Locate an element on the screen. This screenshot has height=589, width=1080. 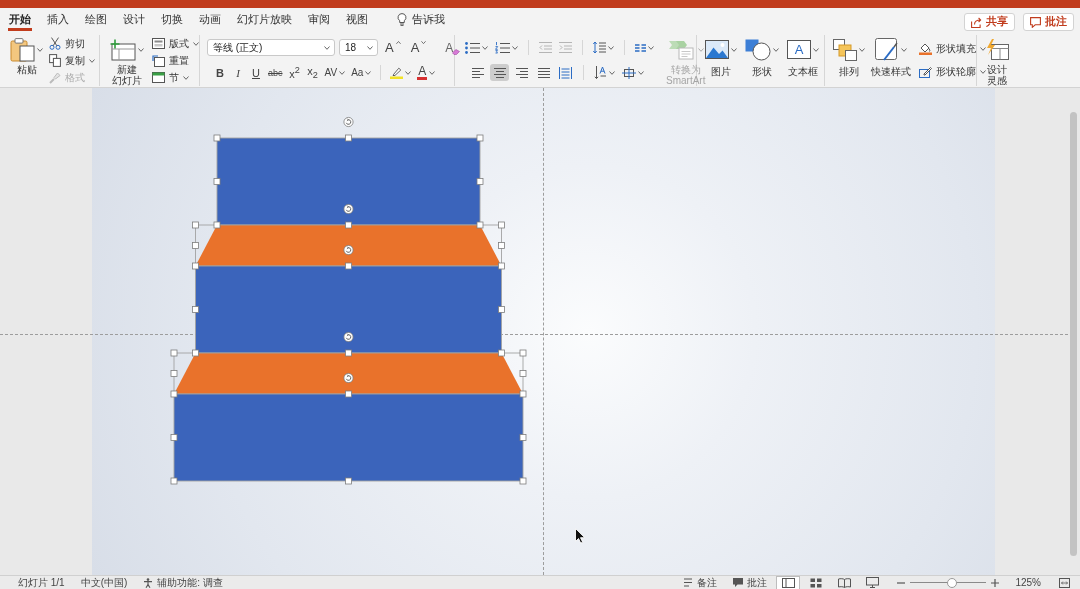
bullets-button is located at coordinates (476, 47).